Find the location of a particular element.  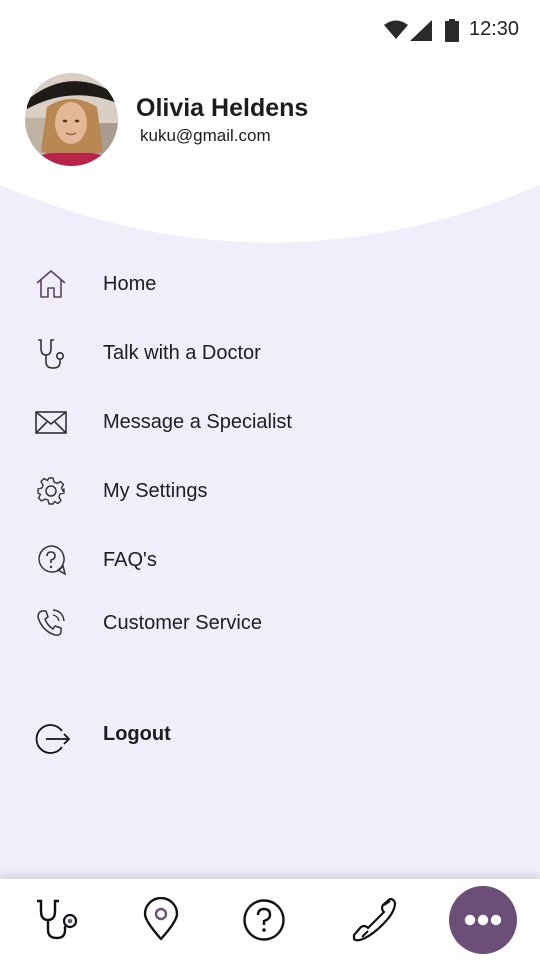

help-circle-icon is located at coordinates (264, 920).